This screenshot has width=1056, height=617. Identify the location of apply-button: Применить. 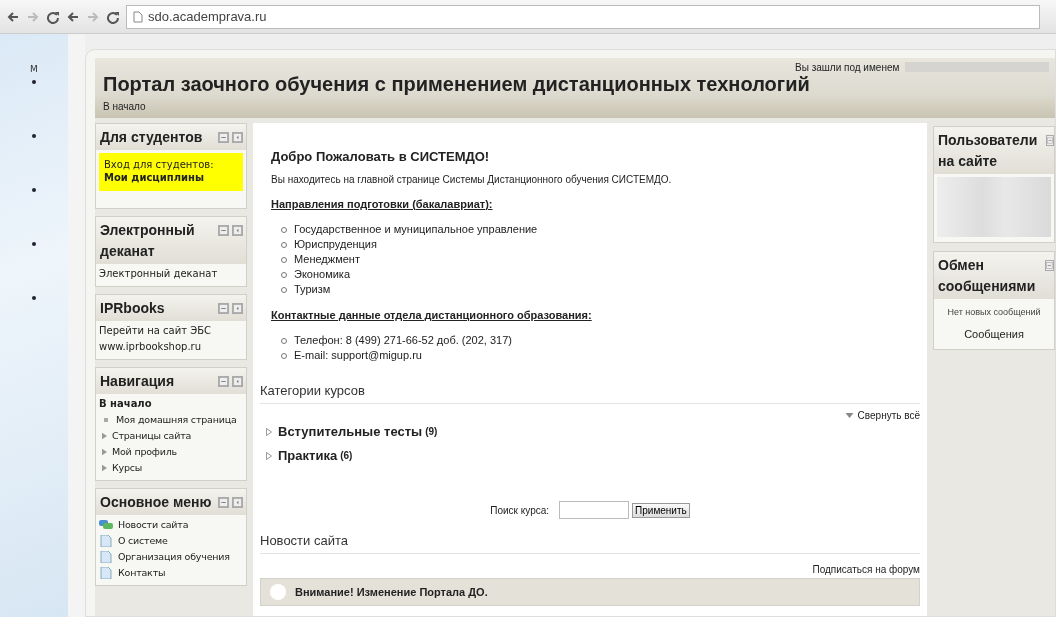
(661, 510).